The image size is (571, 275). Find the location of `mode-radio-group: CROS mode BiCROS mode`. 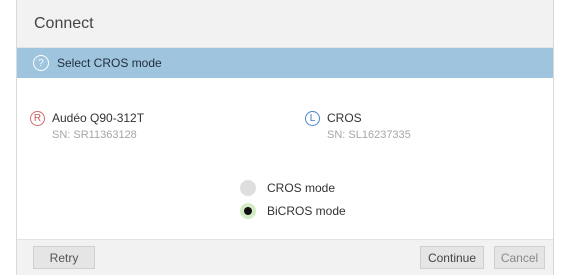

mode-radio-group: CROS mode BiCROS mode is located at coordinates (293, 199).